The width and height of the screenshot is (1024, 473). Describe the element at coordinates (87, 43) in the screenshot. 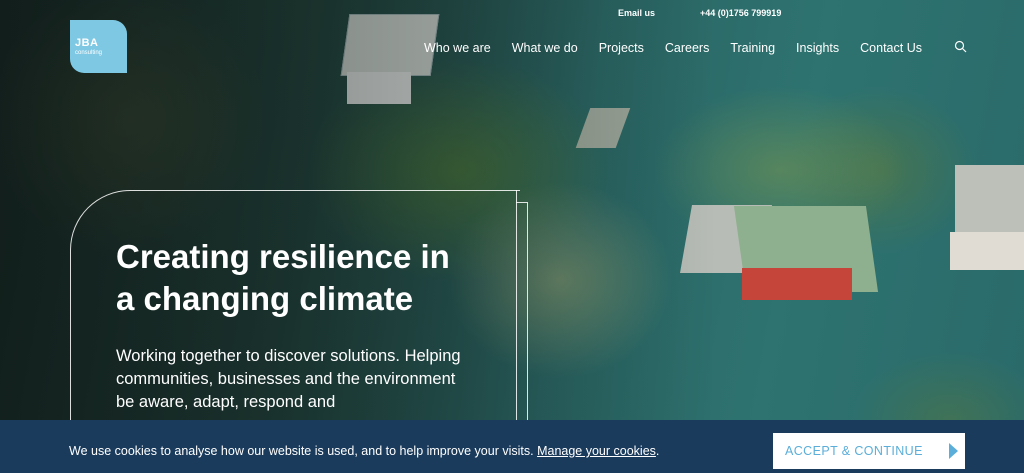

I see `logo-name: JBA` at that location.